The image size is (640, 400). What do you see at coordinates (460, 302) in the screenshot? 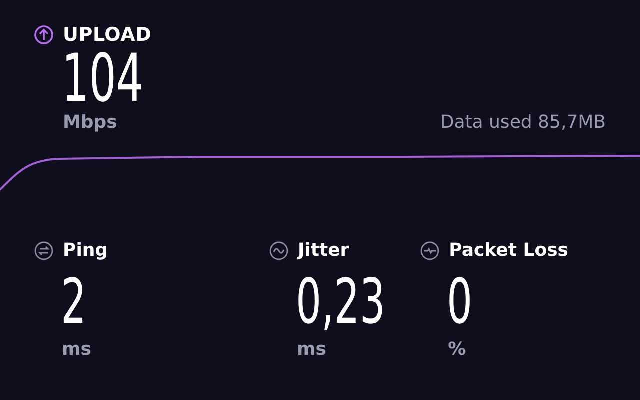
I see `metric-value: 0` at bounding box center [460, 302].